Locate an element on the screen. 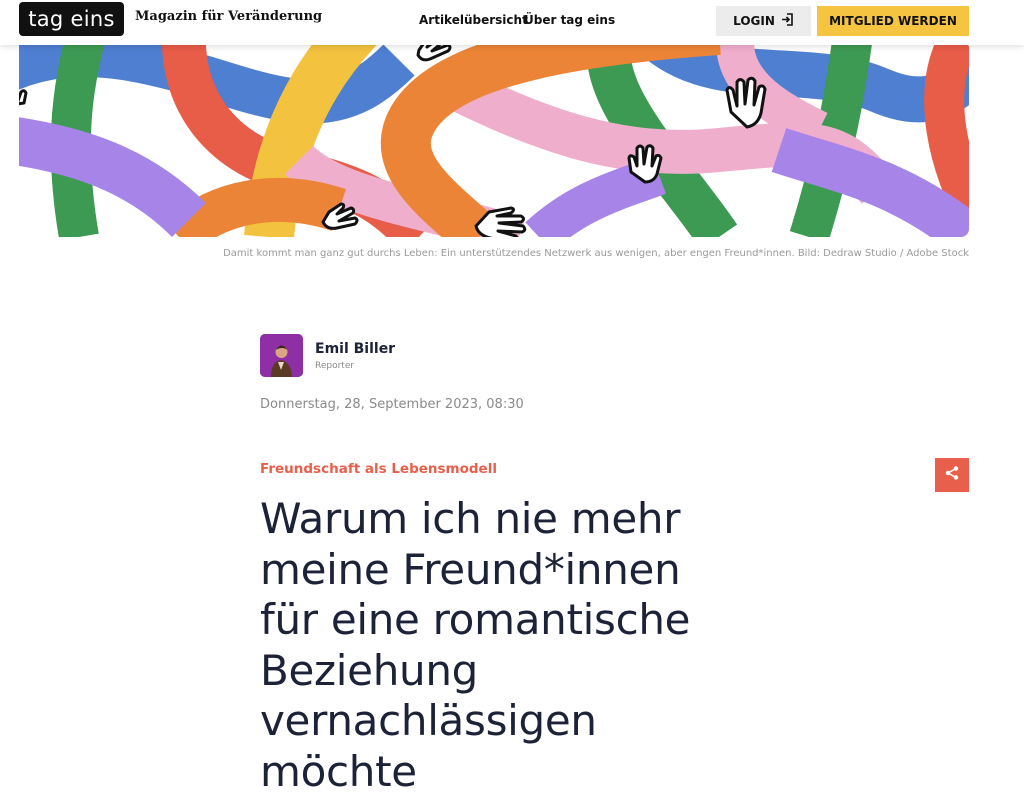 The height and width of the screenshot is (811, 1024). become-member-button: MITGLIED WERDEN is located at coordinates (893, 21).